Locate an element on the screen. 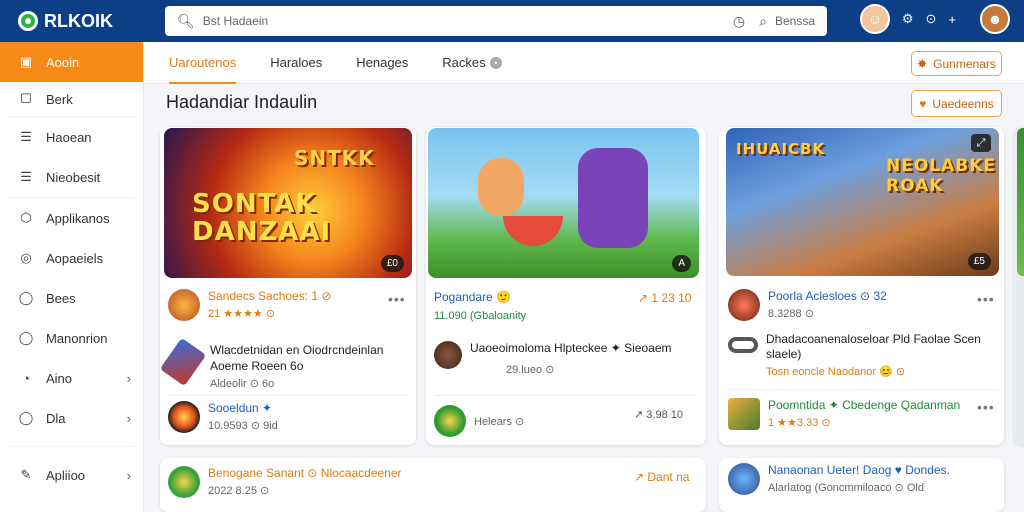  game-card-partial is located at coordinates (1019, 286).